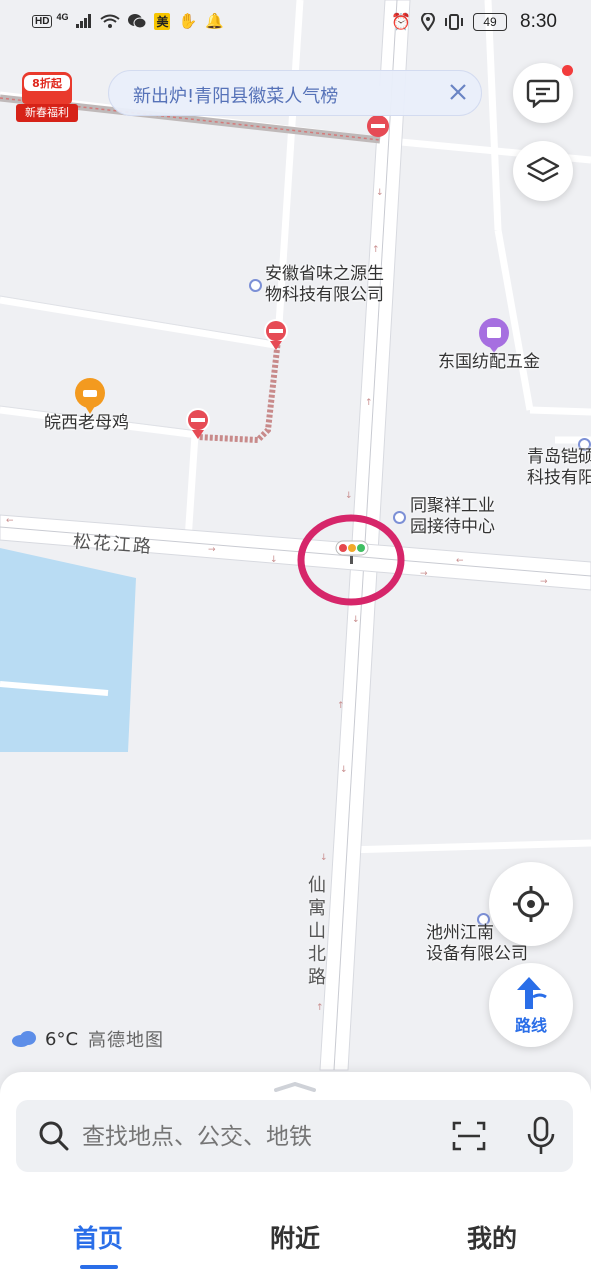 The width and height of the screenshot is (591, 1280). I want to click on tab-nearby: 附近, so click(295, 1237).